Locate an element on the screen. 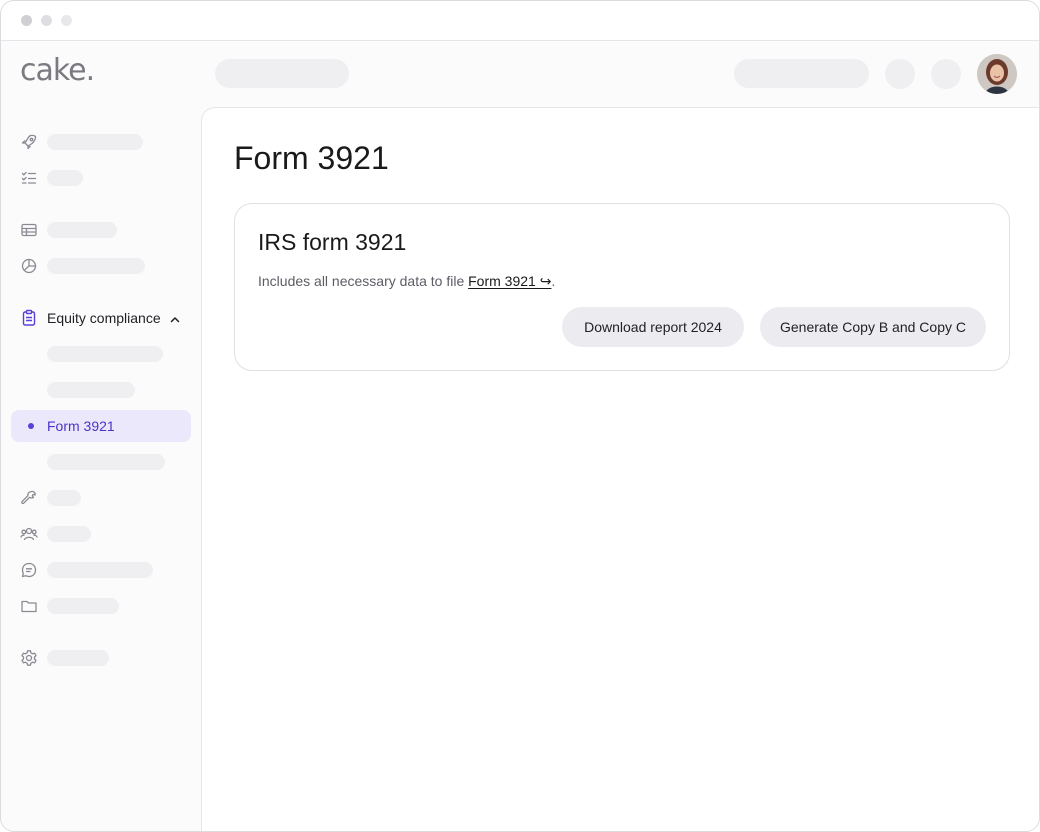  form-3921-link: Form 3921 ↪ is located at coordinates (509, 281).